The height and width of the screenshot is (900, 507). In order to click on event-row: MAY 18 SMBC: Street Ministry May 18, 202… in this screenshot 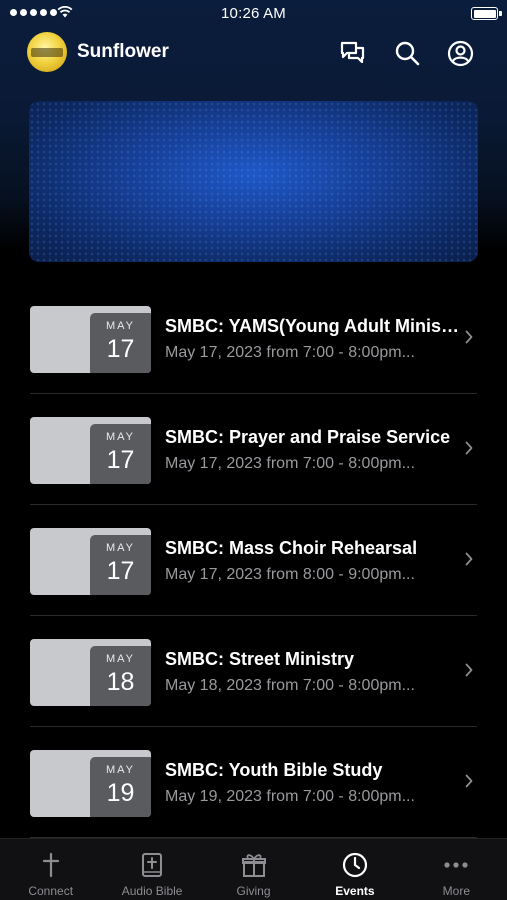, I will do `click(253, 671)`.